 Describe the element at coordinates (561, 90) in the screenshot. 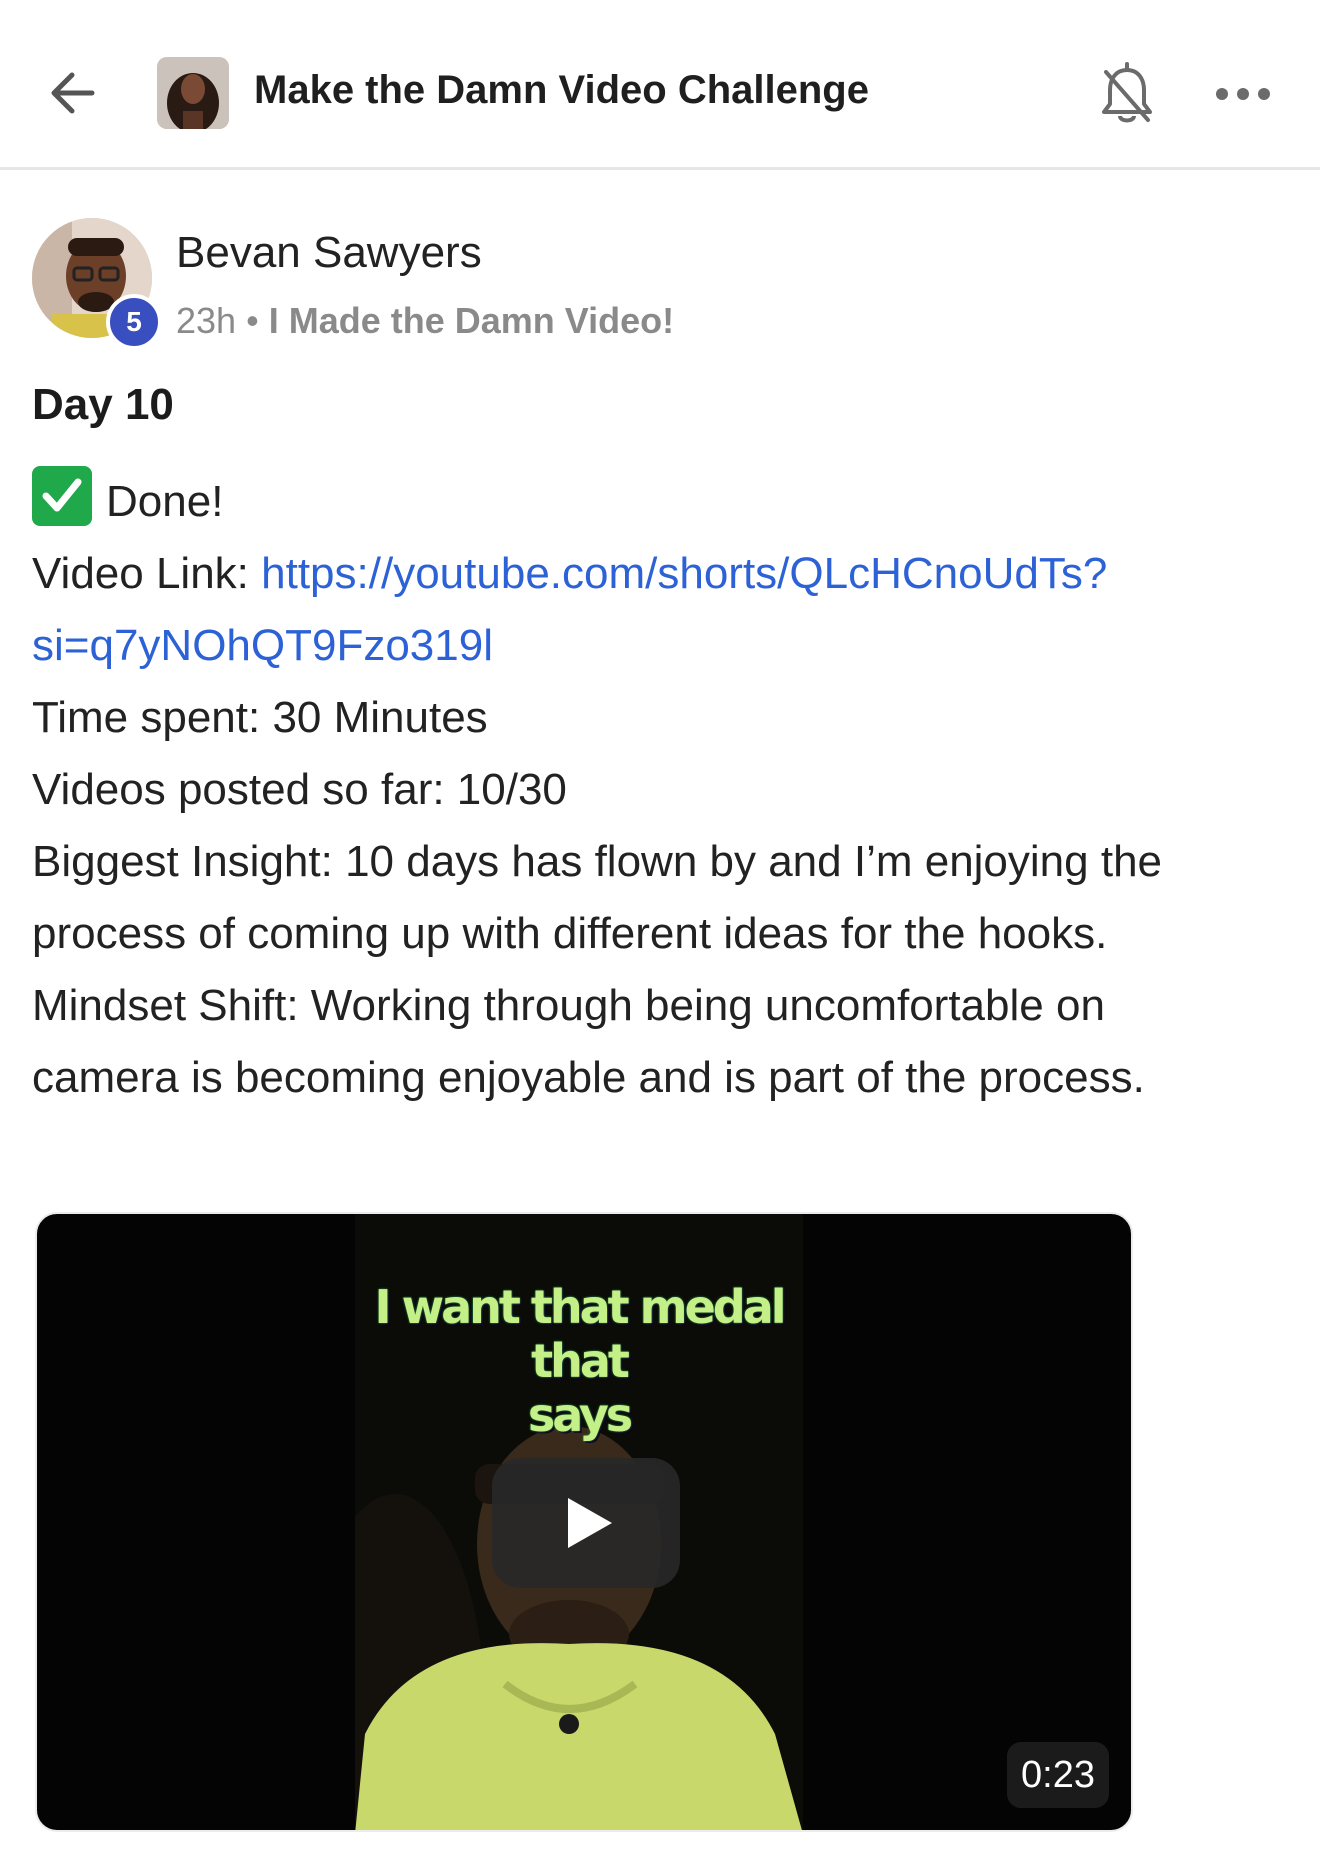

I see `group-title: Make the Damn Video Challenge` at that location.